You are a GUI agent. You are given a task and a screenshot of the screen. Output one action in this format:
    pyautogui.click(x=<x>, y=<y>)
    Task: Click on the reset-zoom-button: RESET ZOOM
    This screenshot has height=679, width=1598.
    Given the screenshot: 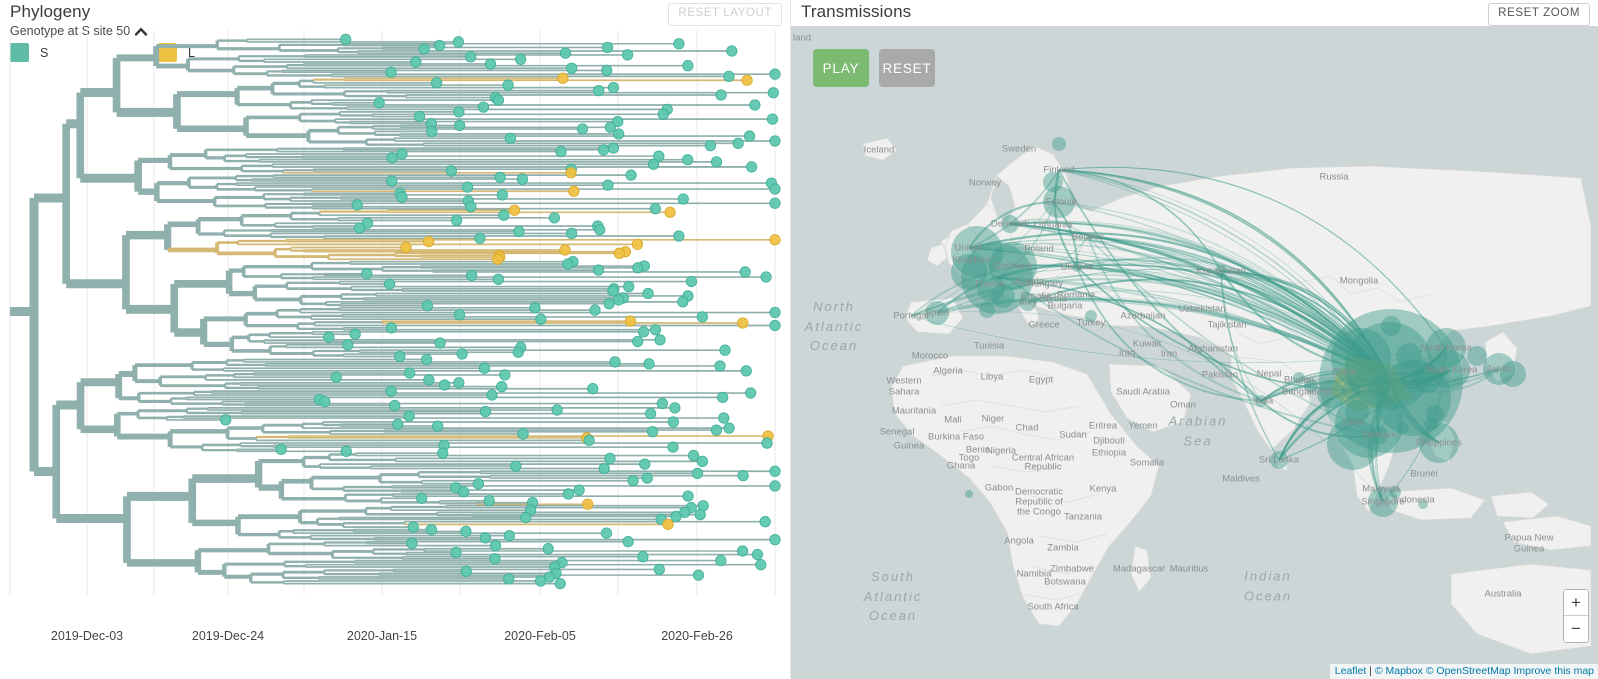 What is the action you would take?
    pyautogui.click(x=1539, y=14)
    